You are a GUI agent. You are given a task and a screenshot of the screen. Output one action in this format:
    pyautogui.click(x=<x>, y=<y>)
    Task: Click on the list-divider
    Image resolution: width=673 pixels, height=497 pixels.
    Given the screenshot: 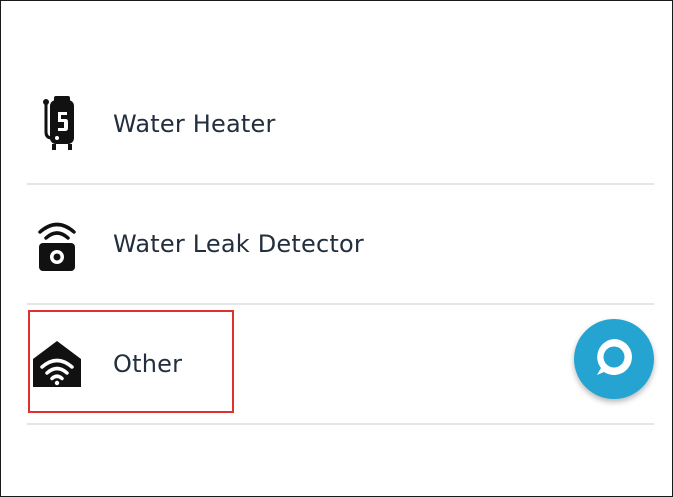 What is the action you would take?
    pyautogui.click(x=340, y=424)
    